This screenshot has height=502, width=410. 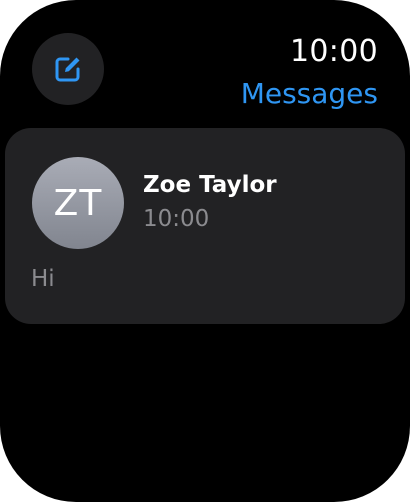 I want to click on compose-icon, so click(x=67, y=69).